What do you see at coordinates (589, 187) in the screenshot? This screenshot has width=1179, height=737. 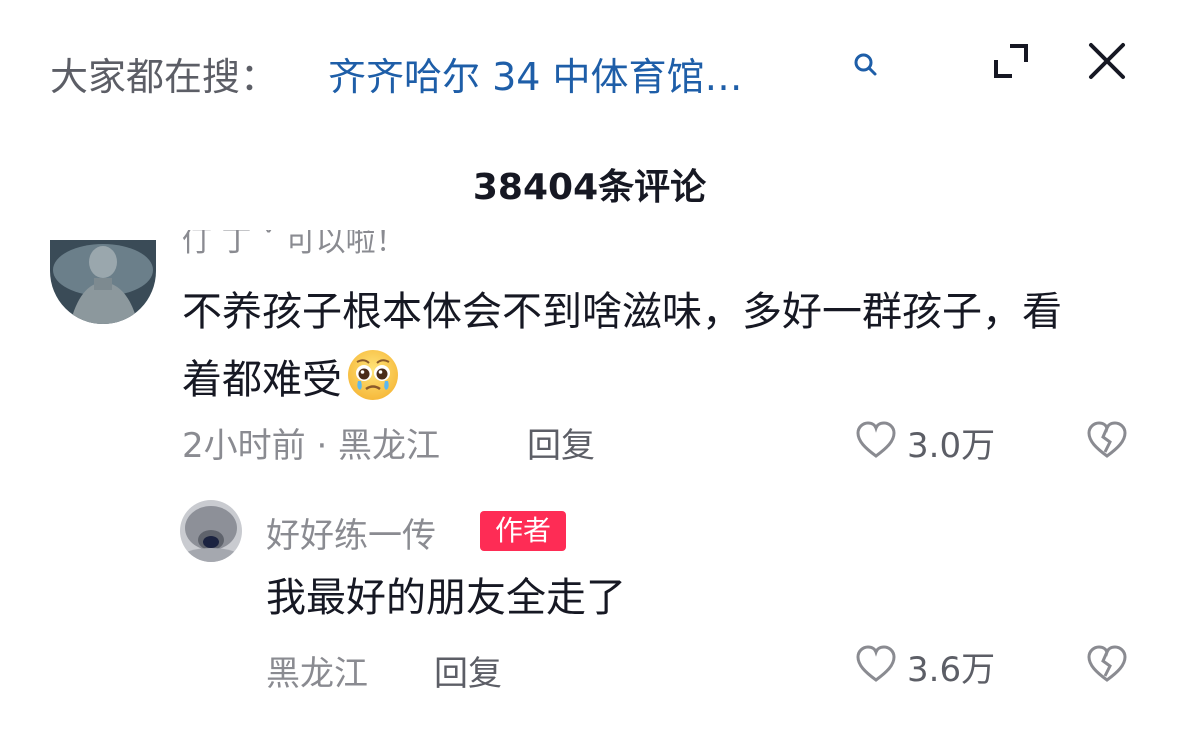 I see `comment-count-title: 38404条评论` at bounding box center [589, 187].